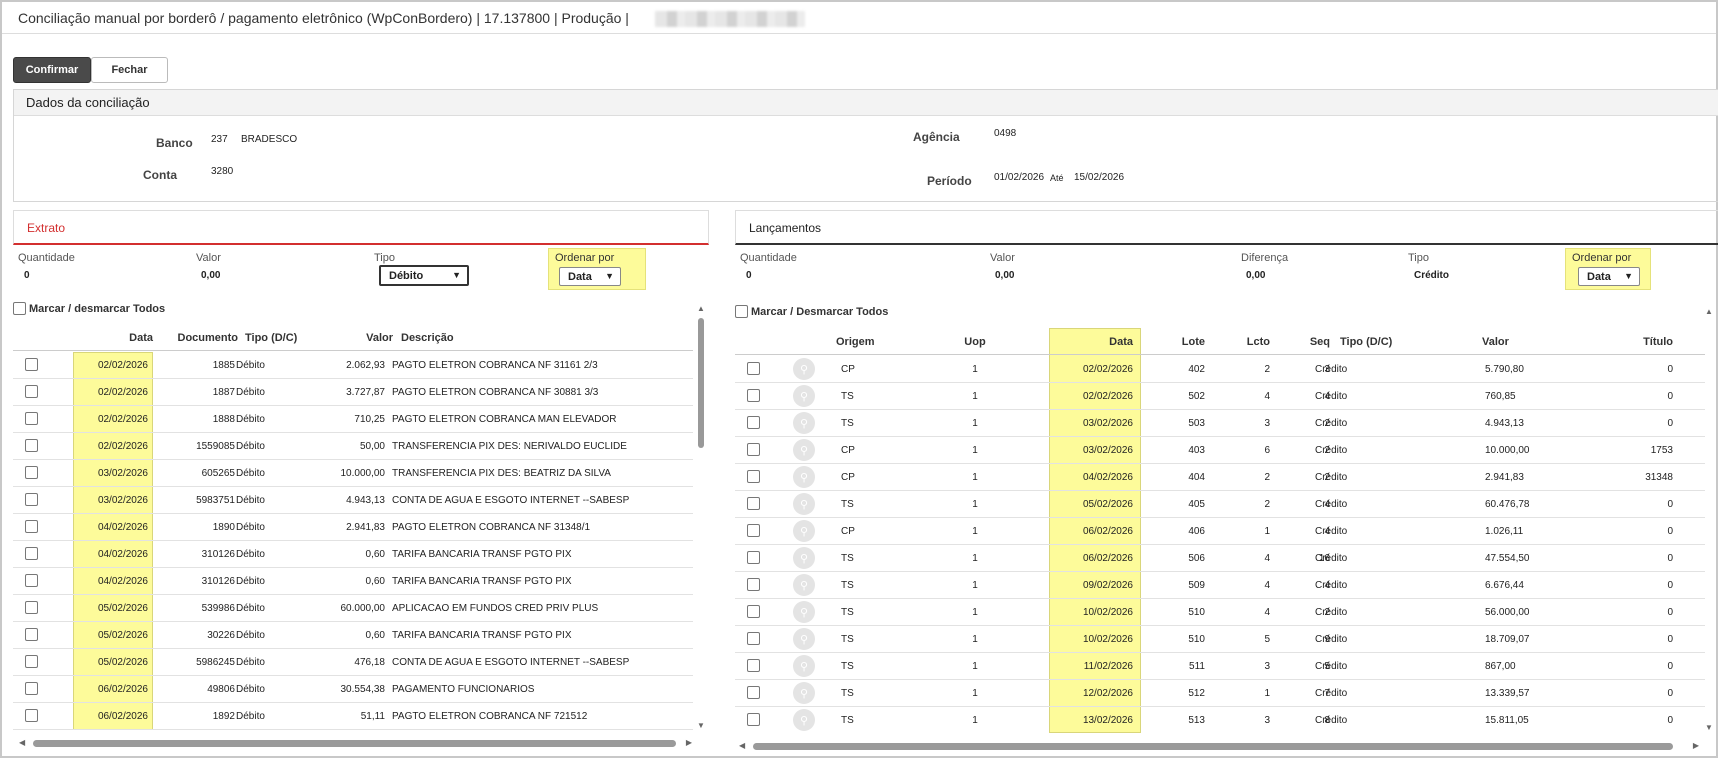 The image size is (1718, 758). Describe the element at coordinates (129, 70) in the screenshot. I see `close-button: Fechar` at that location.